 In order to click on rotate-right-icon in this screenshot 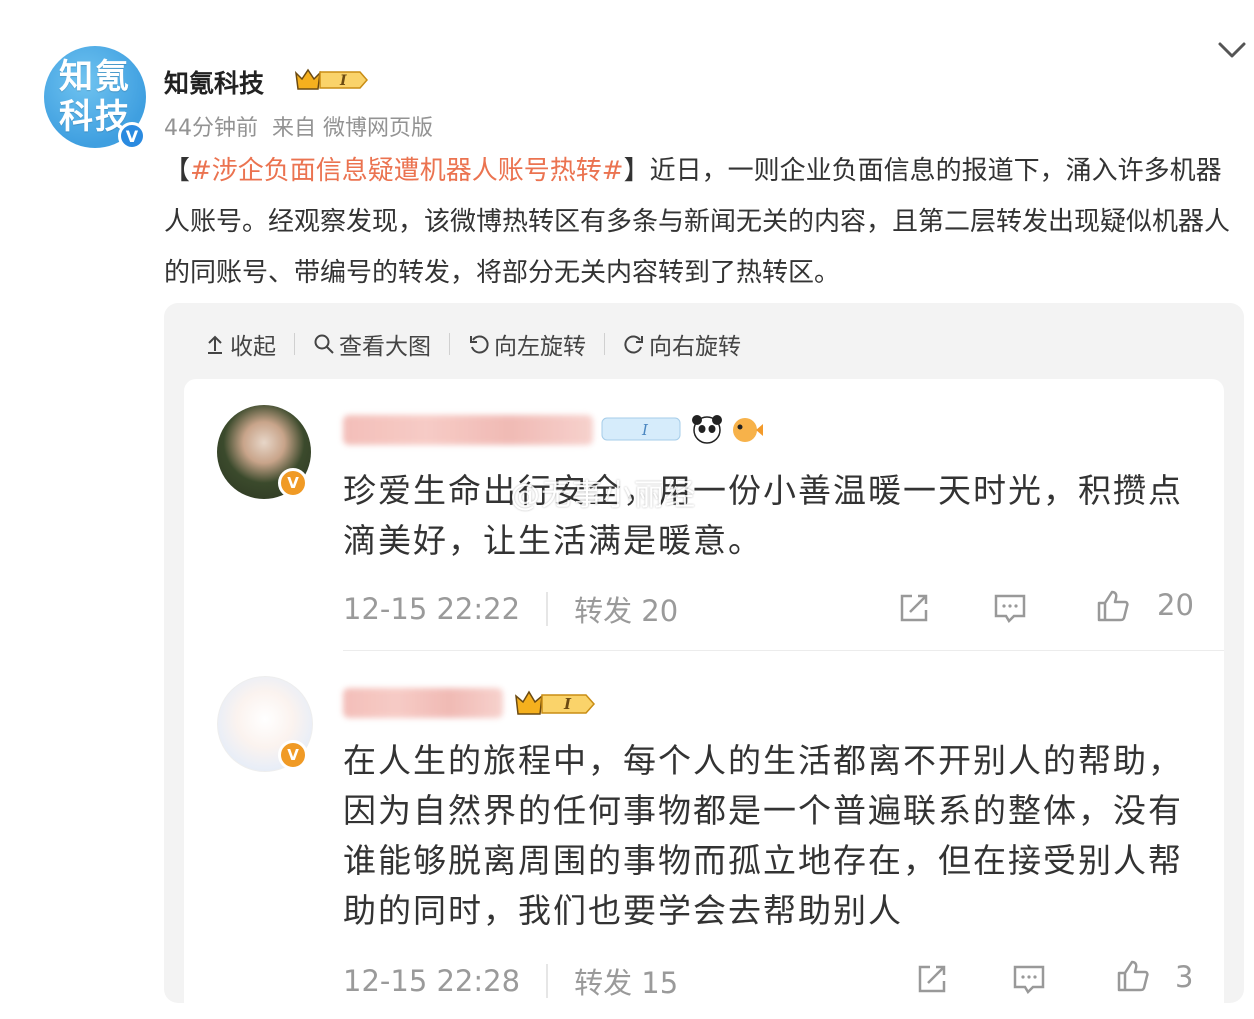, I will do `click(633, 344)`.